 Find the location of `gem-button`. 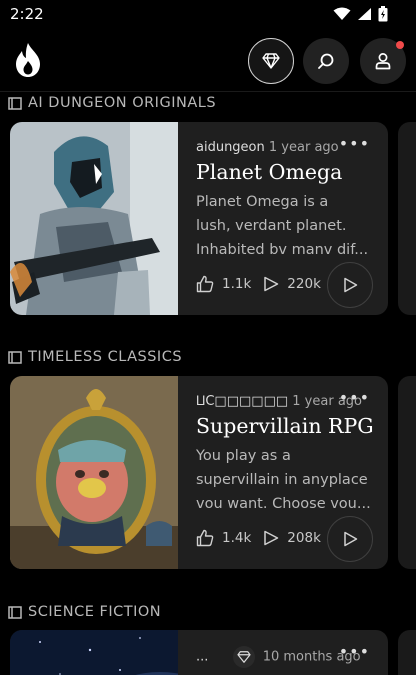

gem-button is located at coordinates (271, 61).